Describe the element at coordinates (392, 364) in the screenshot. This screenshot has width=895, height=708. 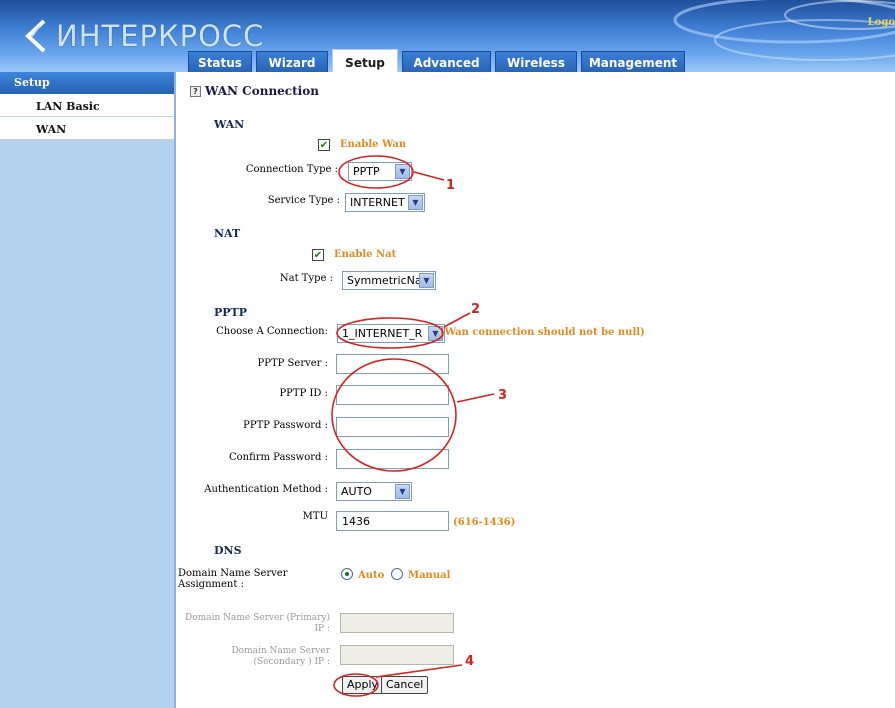
I see `pptp-server-input` at that location.